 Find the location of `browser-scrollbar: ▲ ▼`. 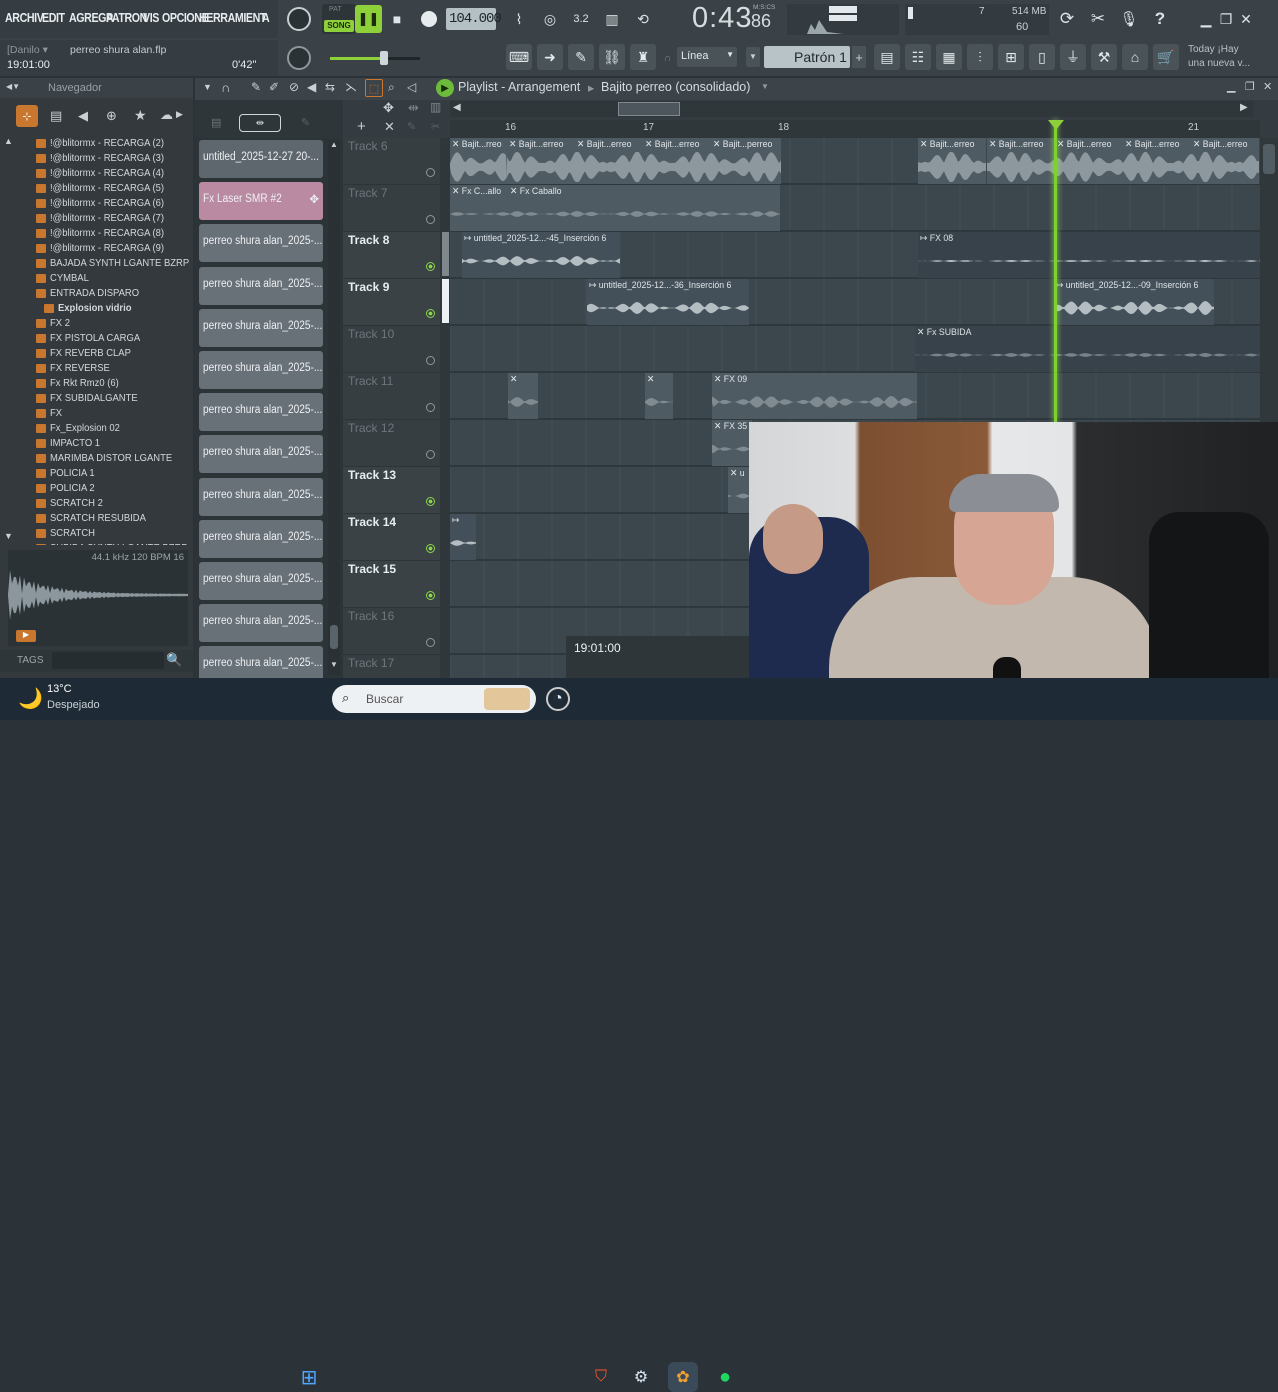

browser-scrollbar: ▲ ▼ is located at coordinates (8, 338).